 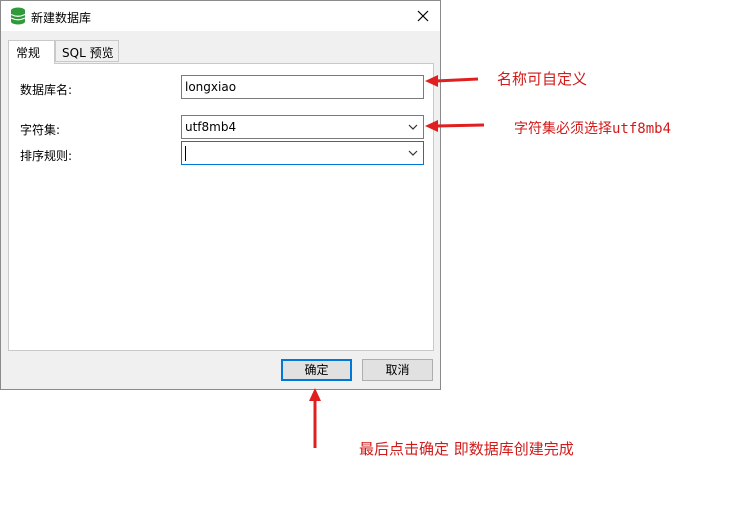 What do you see at coordinates (316, 370) in the screenshot?
I see `ok-button: 确定` at bounding box center [316, 370].